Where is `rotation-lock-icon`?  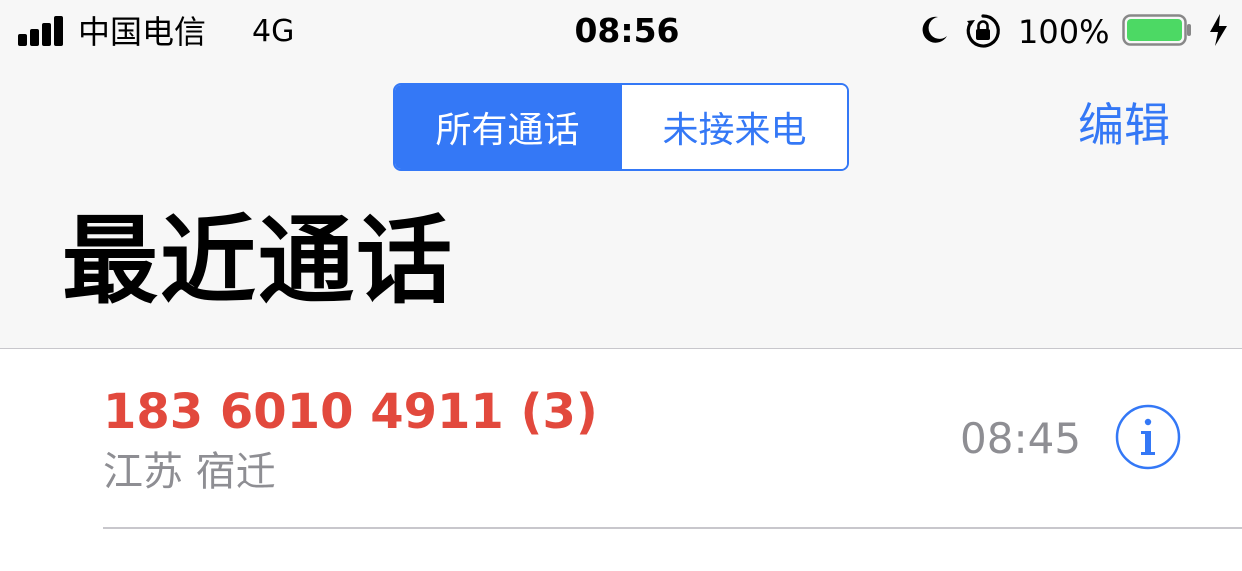 rotation-lock-icon is located at coordinates (983, 31).